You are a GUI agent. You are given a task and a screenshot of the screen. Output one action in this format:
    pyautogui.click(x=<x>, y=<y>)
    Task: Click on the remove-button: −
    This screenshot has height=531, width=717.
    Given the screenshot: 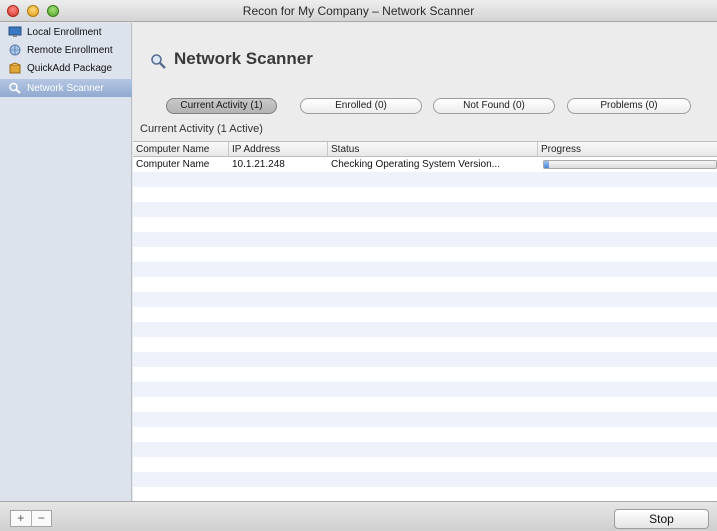 What is the action you would take?
    pyautogui.click(x=41, y=518)
    